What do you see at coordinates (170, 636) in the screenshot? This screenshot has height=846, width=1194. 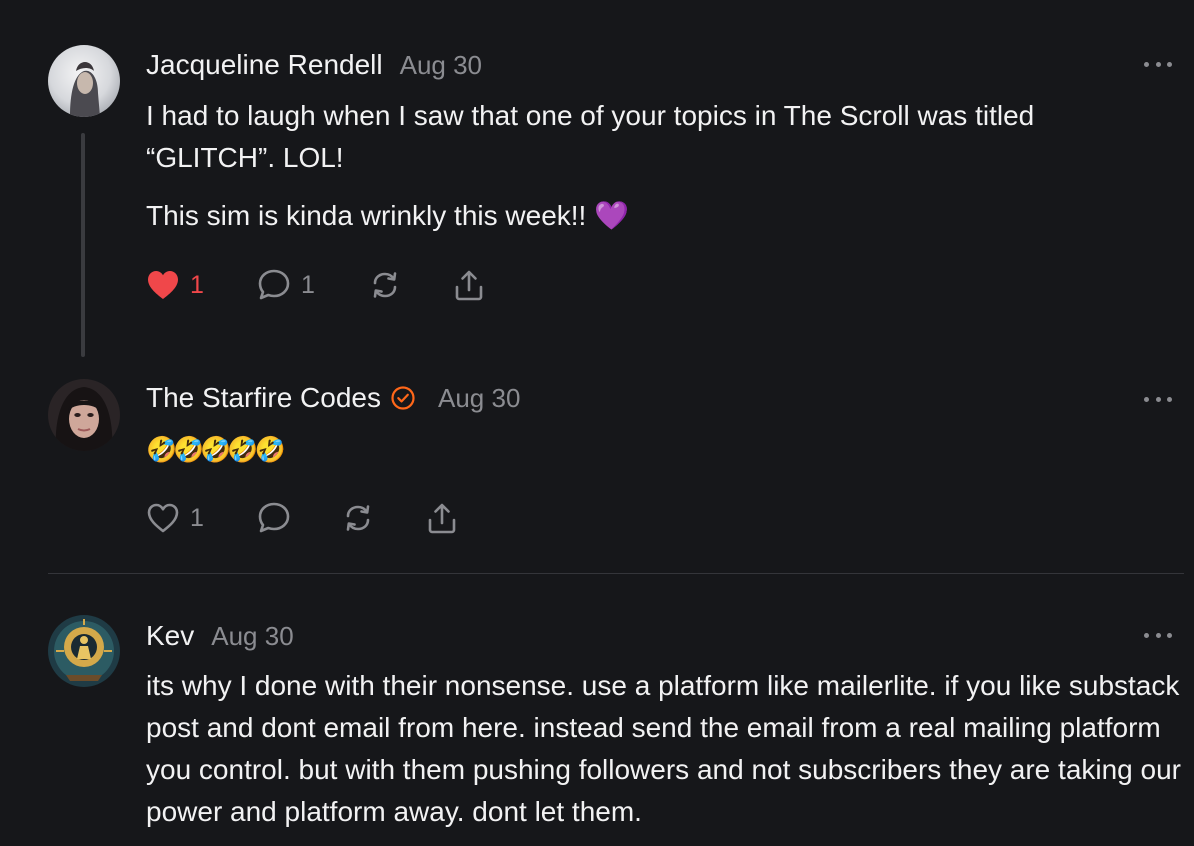 I see `author-name: Kev` at bounding box center [170, 636].